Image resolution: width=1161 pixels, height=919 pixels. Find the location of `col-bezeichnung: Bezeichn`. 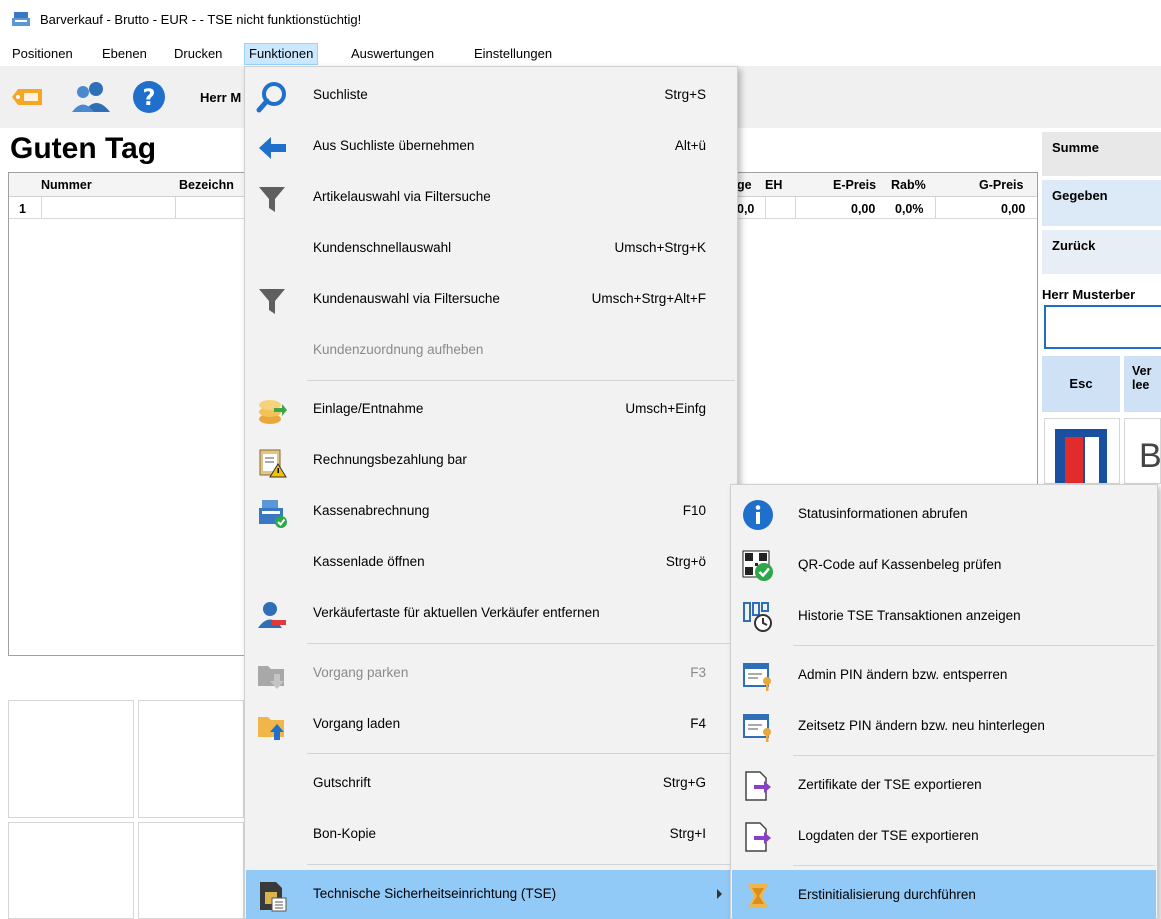

col-bezeichnung: Bezeichn is located at coordinates (206, 185).